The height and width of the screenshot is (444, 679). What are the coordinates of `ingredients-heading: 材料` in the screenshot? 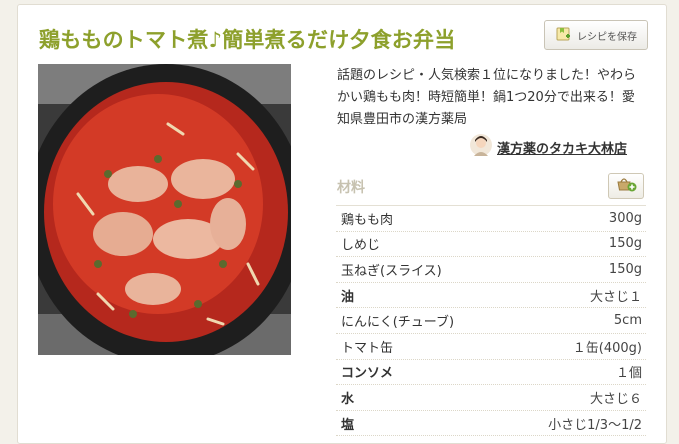 It's located at (351, 188).